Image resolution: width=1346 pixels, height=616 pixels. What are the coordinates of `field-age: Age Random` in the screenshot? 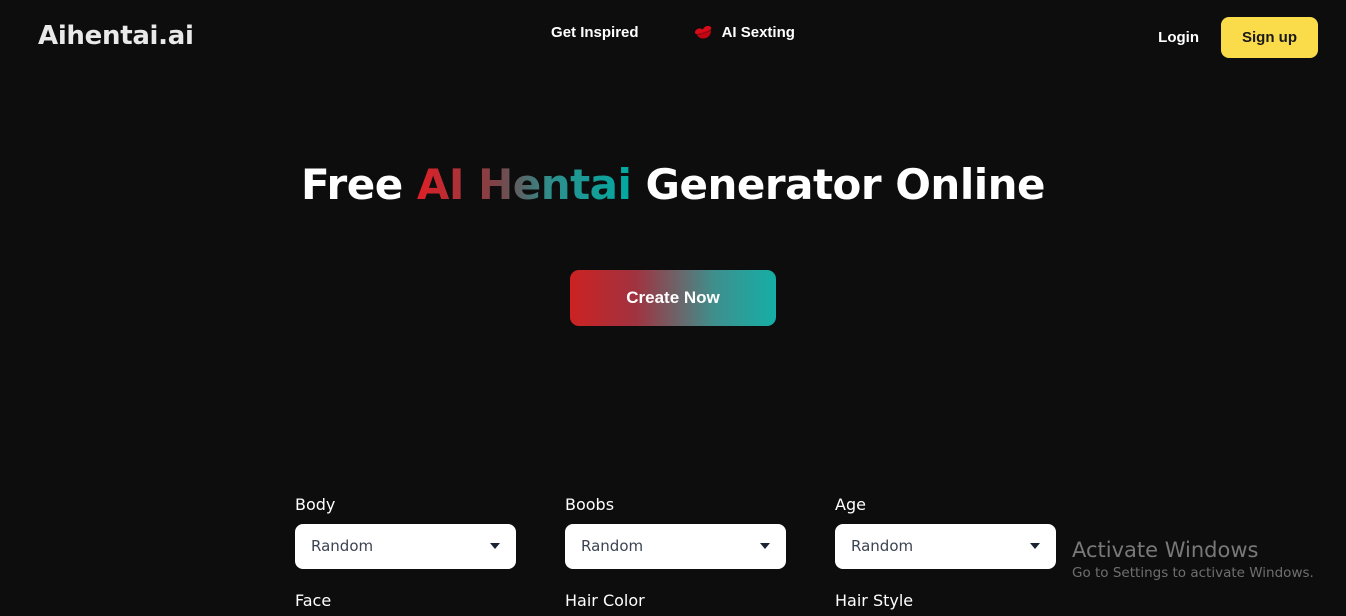 It's located at (945, 532).